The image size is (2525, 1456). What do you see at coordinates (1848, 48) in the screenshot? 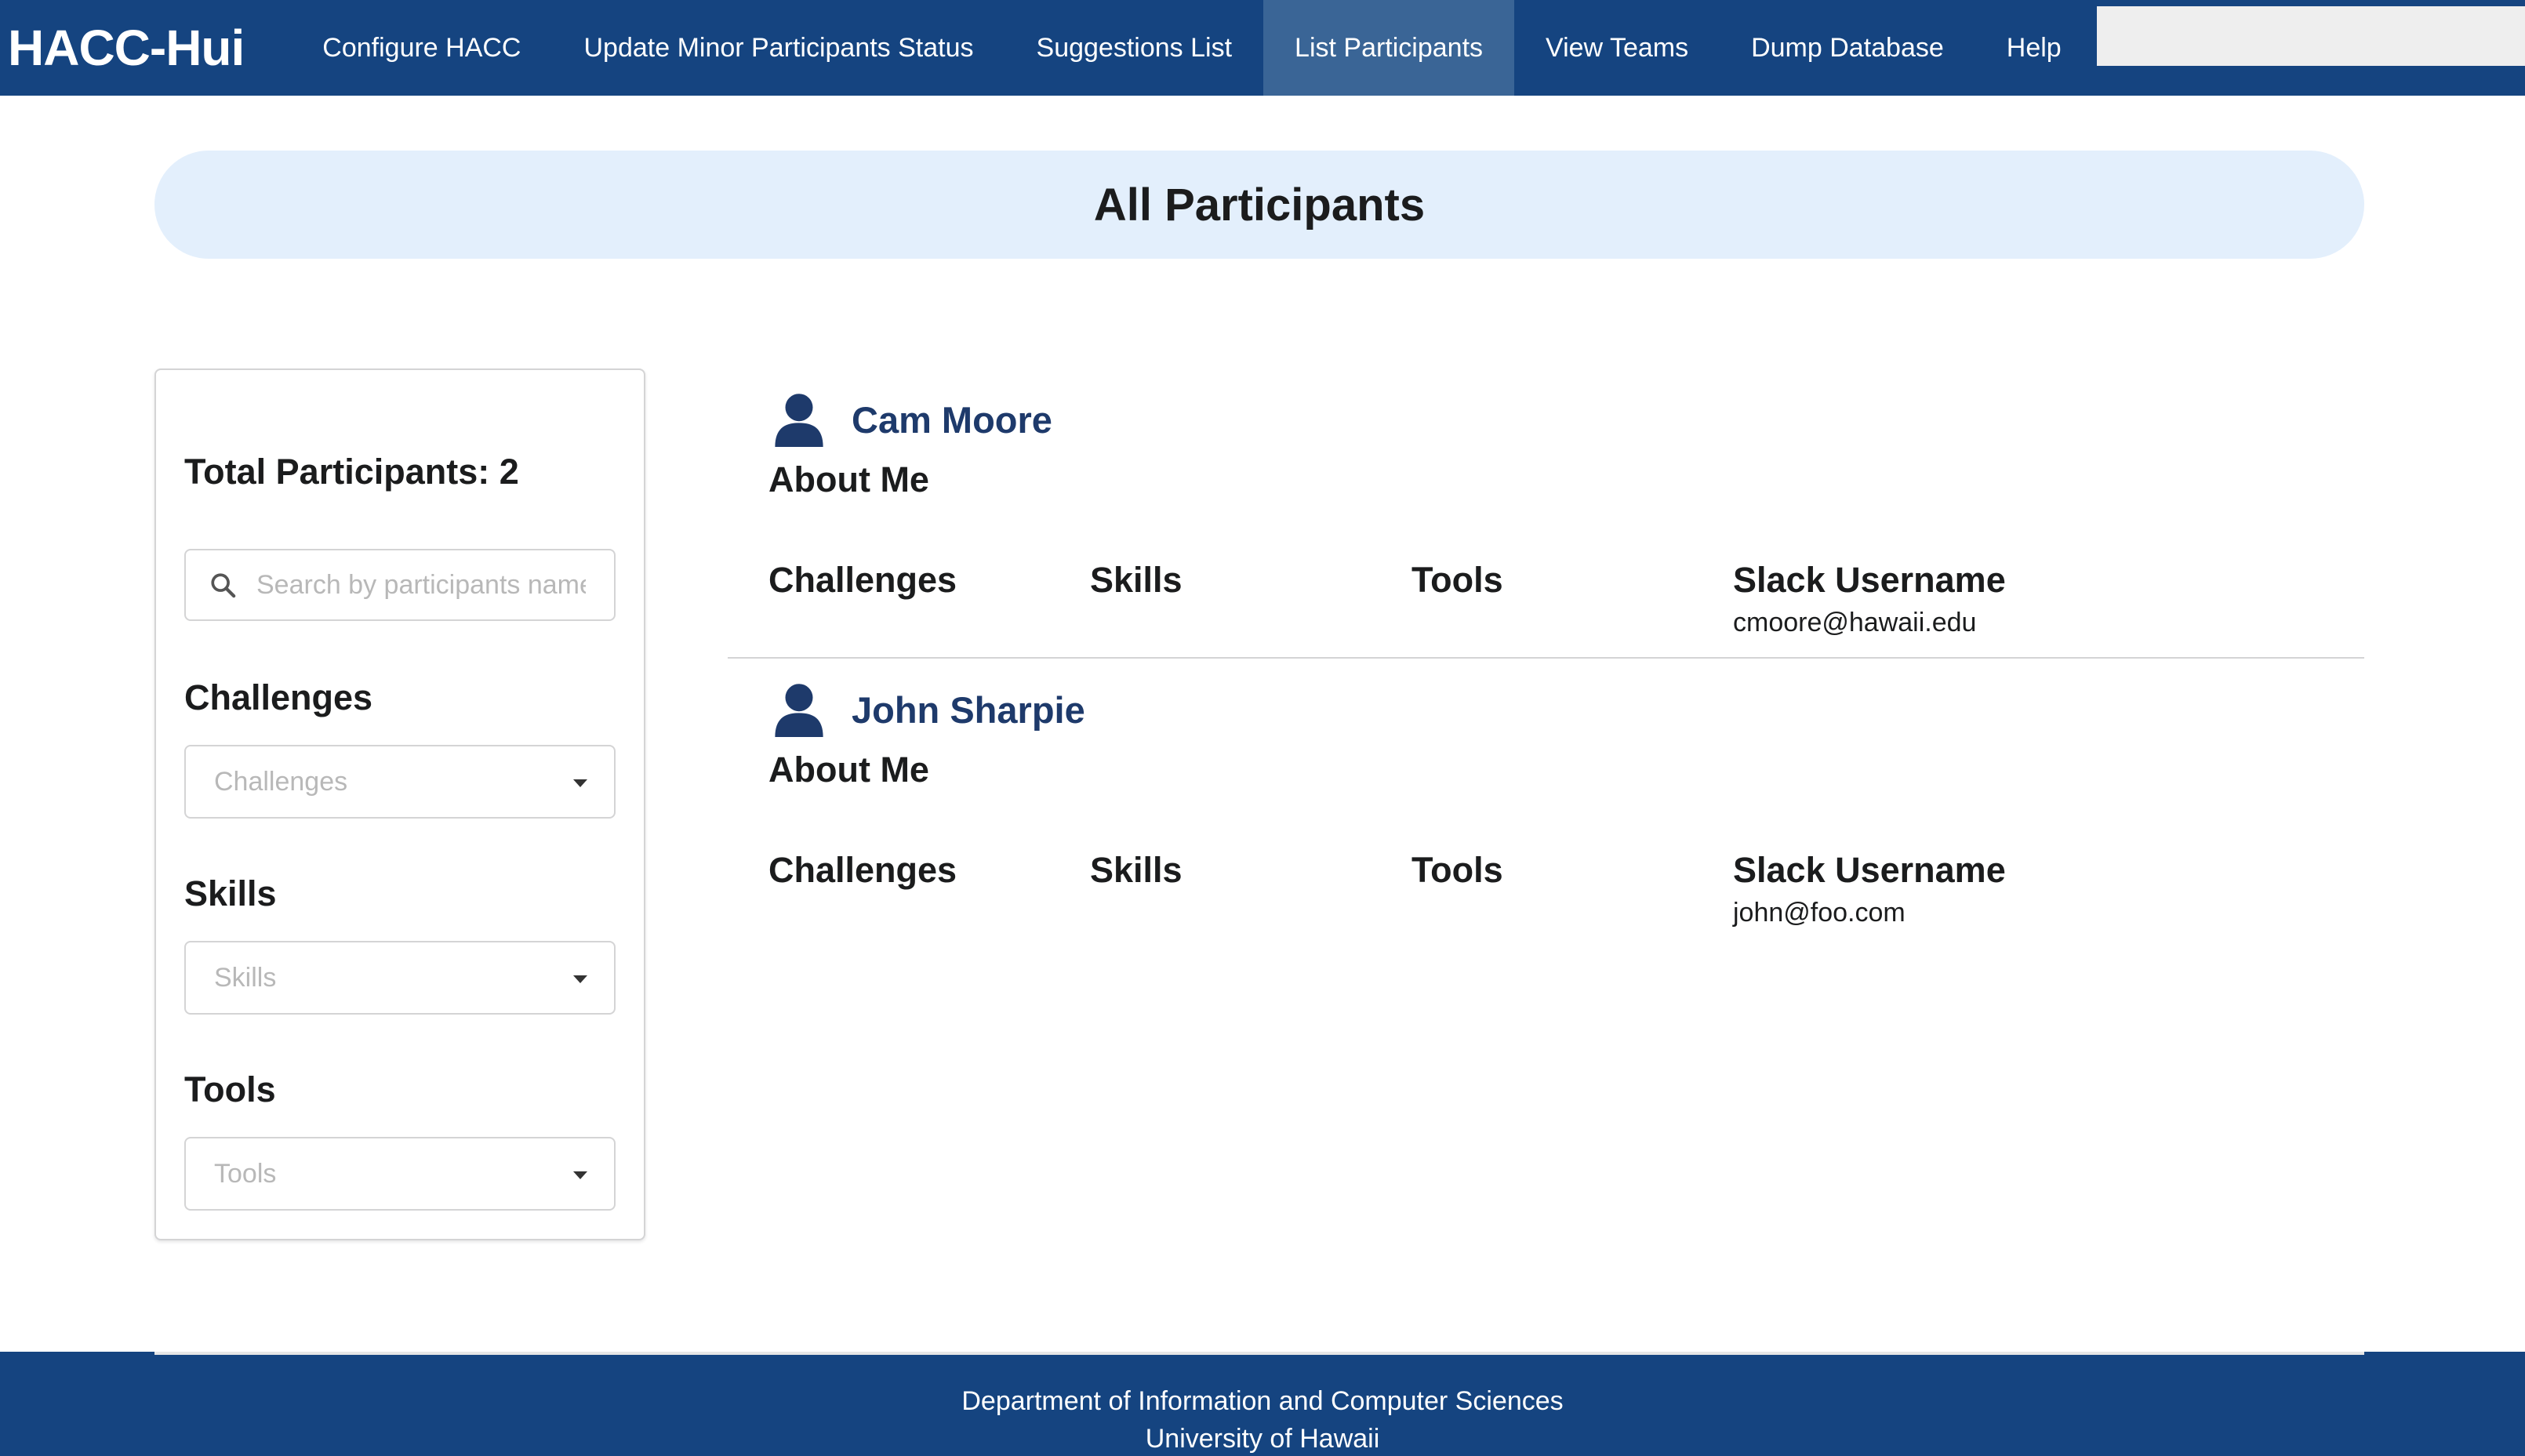
I see `nav-dump-database: Dump Database` at bounding box center [1848, 48].